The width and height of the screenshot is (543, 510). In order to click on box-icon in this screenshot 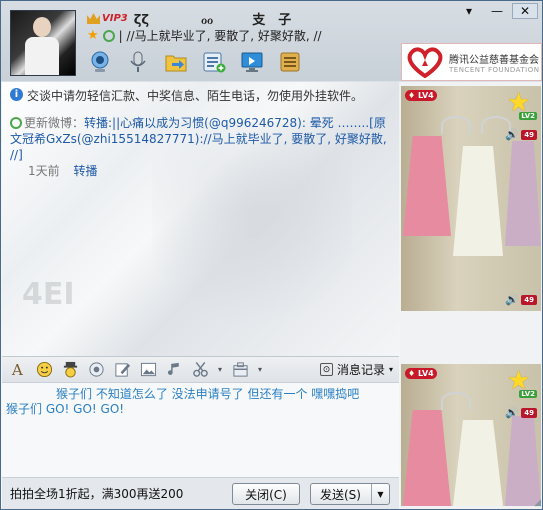, I will do `click(240, 370)`.